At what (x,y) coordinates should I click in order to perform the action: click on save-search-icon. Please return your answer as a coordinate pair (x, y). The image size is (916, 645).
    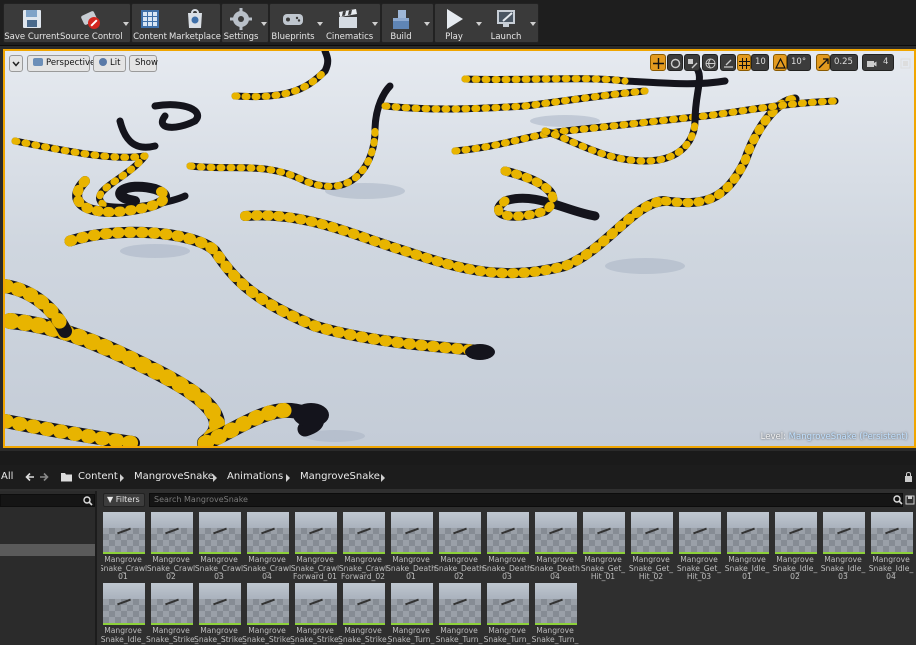
    Looking at the image, I should click on (910, 500).